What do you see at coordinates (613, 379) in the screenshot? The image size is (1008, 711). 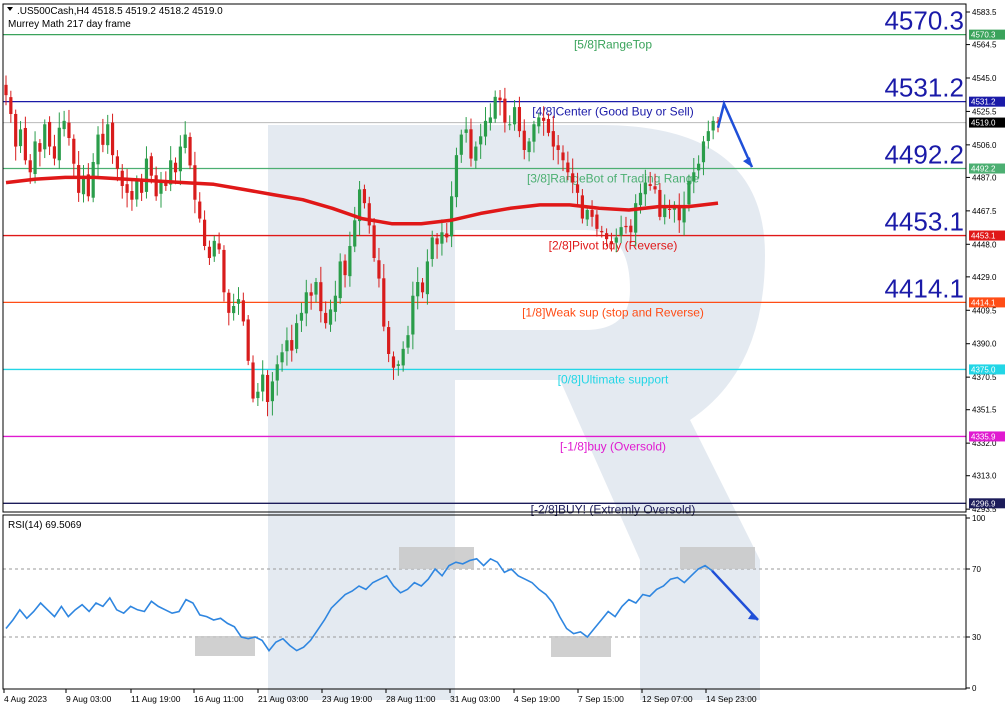 I see `murrey-level-label: [0/8]Ultimate support` at bounding box center [613, 379].